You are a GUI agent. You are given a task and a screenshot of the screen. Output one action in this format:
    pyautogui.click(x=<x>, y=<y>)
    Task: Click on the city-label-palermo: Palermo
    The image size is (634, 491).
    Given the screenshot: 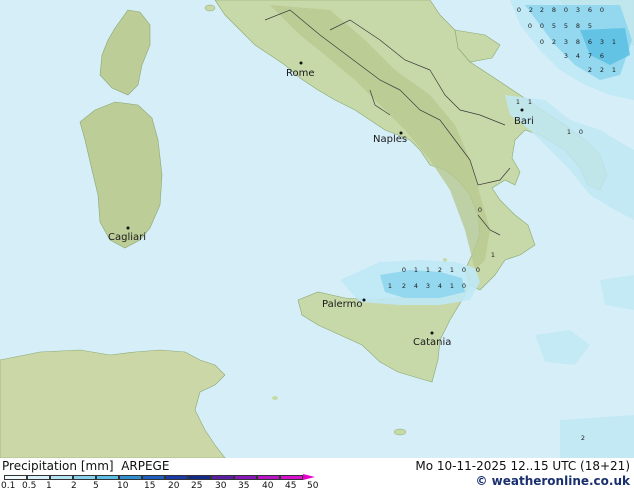 What is the action you would take?
    pyautogui.click(x=342, y=304)
    